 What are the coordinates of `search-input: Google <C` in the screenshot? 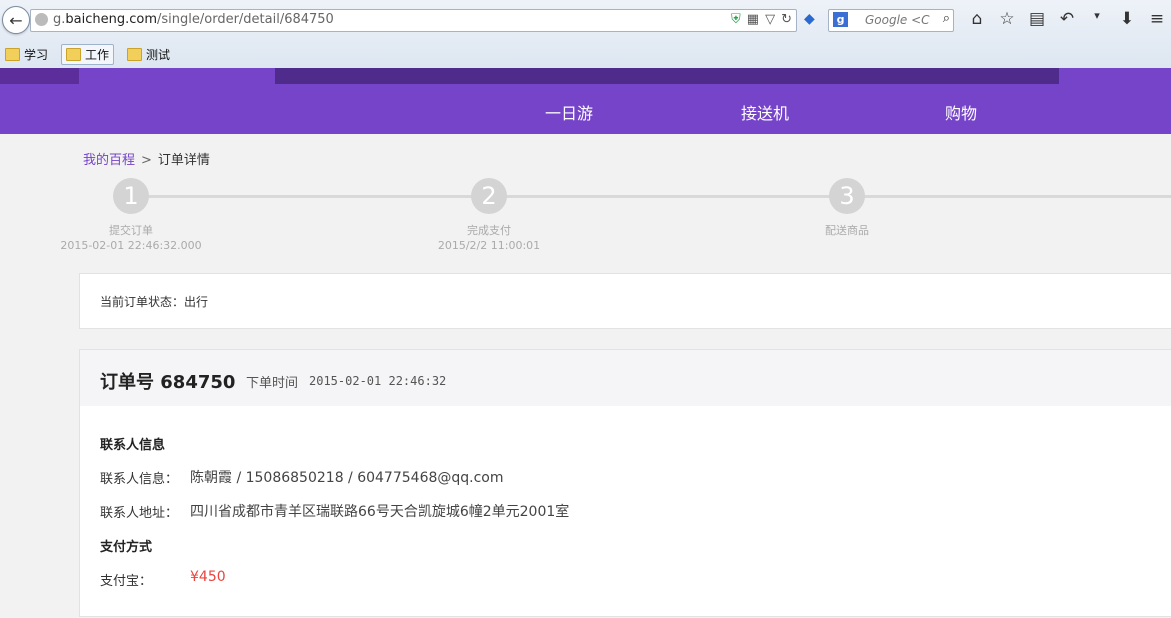 It's located at (900, 20).